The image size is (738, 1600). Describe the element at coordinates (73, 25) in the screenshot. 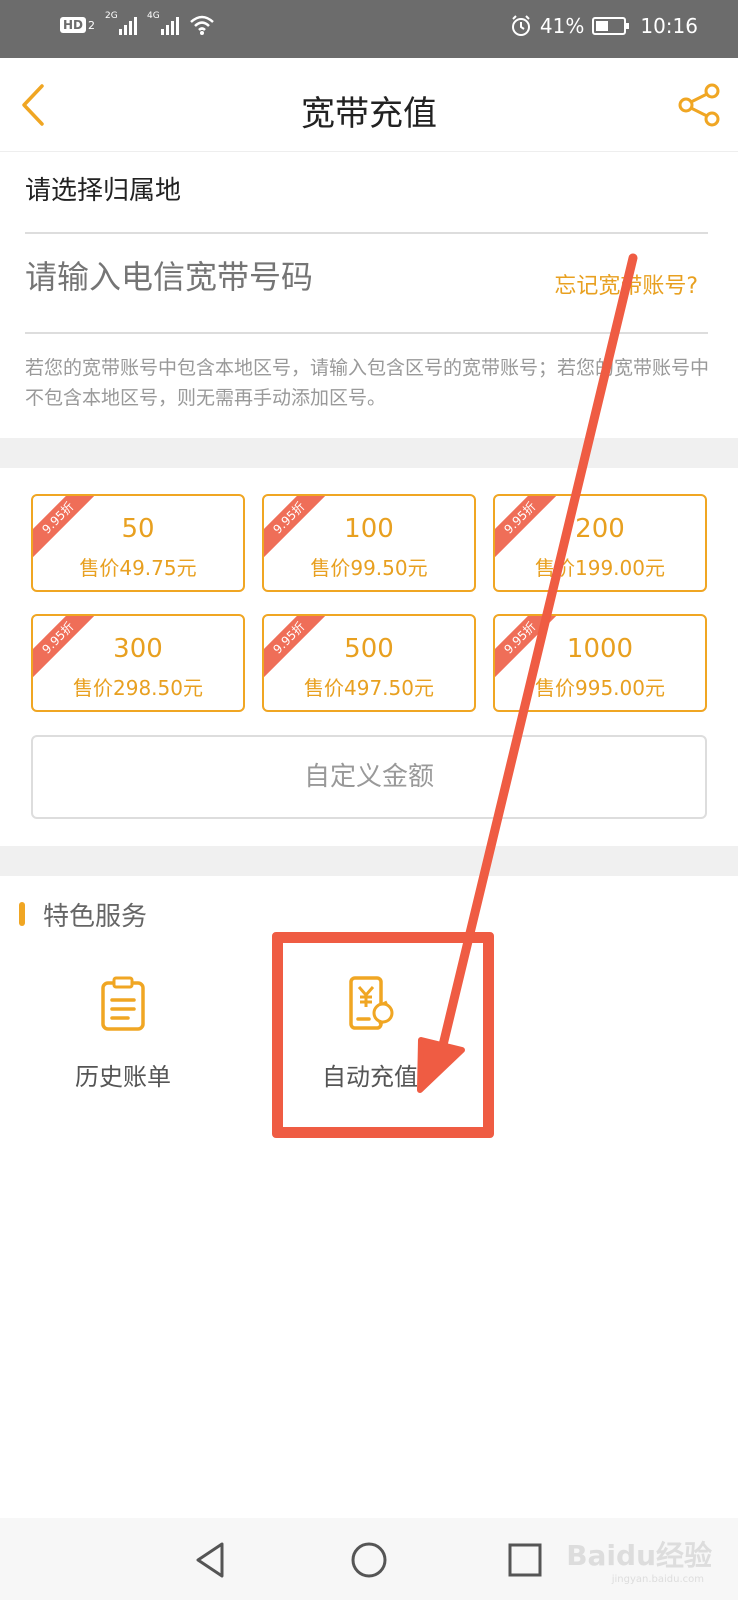

I see `hd-badge: HD` at that location.